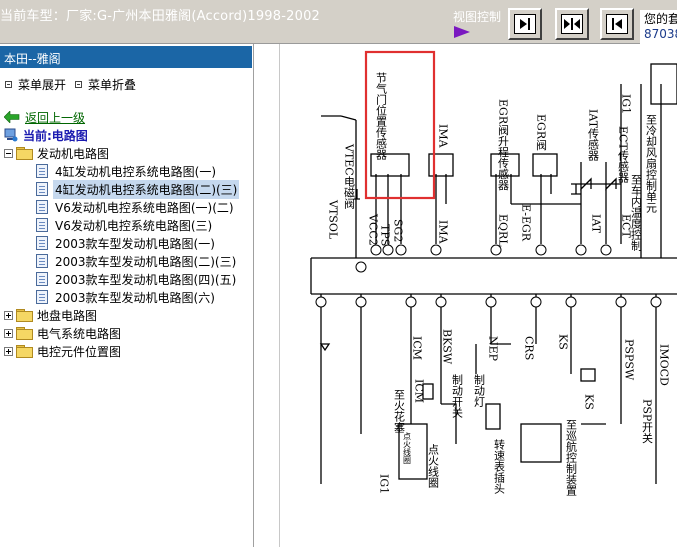 The width and height of the screenshot is (677, 547). What do you see at coordinates (55, 135) in the screenshot?
I see `current-node-label: 当前:电路图` at bounding box center [55, 135].